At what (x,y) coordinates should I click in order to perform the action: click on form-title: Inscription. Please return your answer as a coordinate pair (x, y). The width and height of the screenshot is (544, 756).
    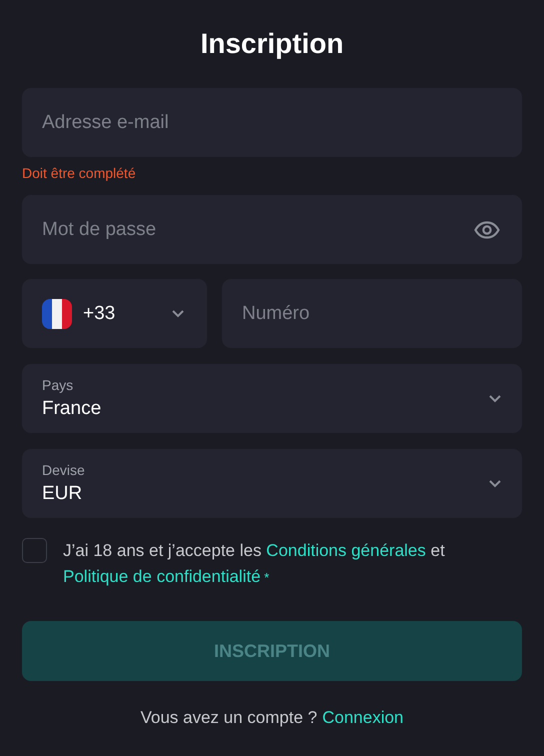
    Looking at the image, I should click on (272, 44).